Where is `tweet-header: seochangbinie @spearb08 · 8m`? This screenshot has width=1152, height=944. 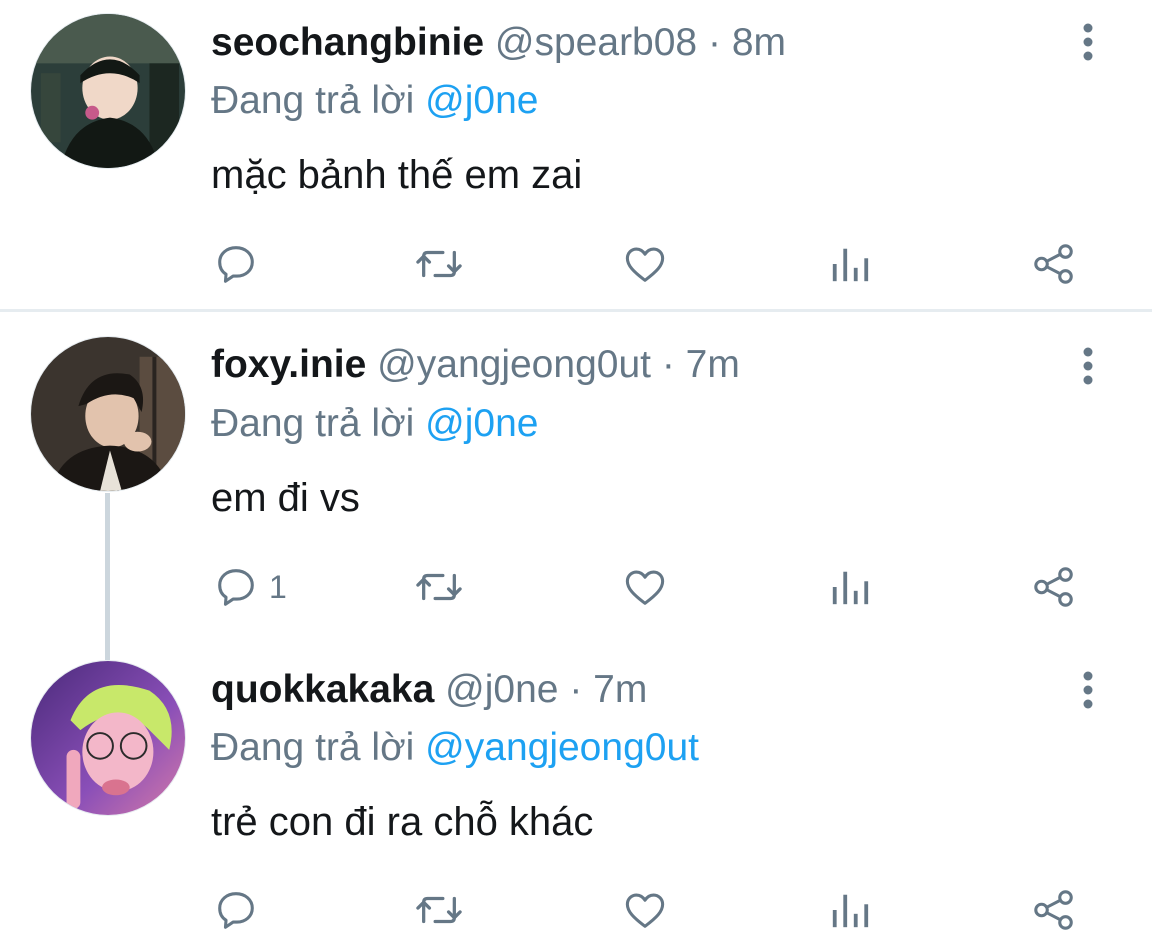
tweet-header: seochangbinie @spearb08 · 8m is located at coordinates (498, 43).